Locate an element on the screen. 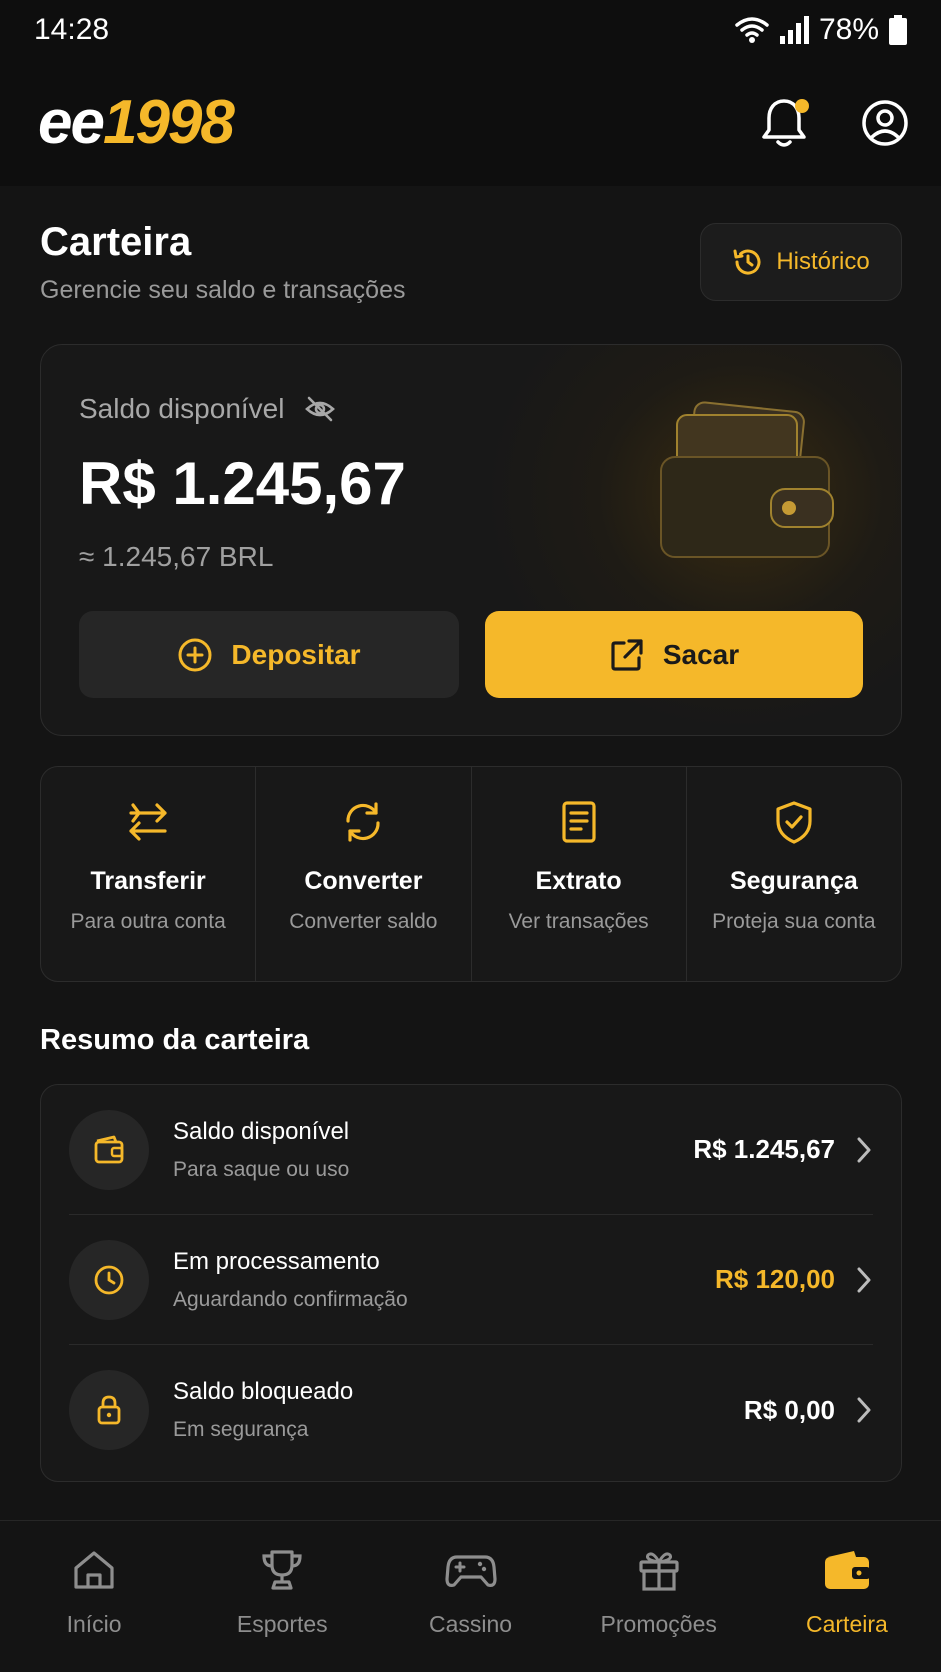 This screenshot has width=941, height=1672. status-indicators: 78% is located at coordinates (821, 30).